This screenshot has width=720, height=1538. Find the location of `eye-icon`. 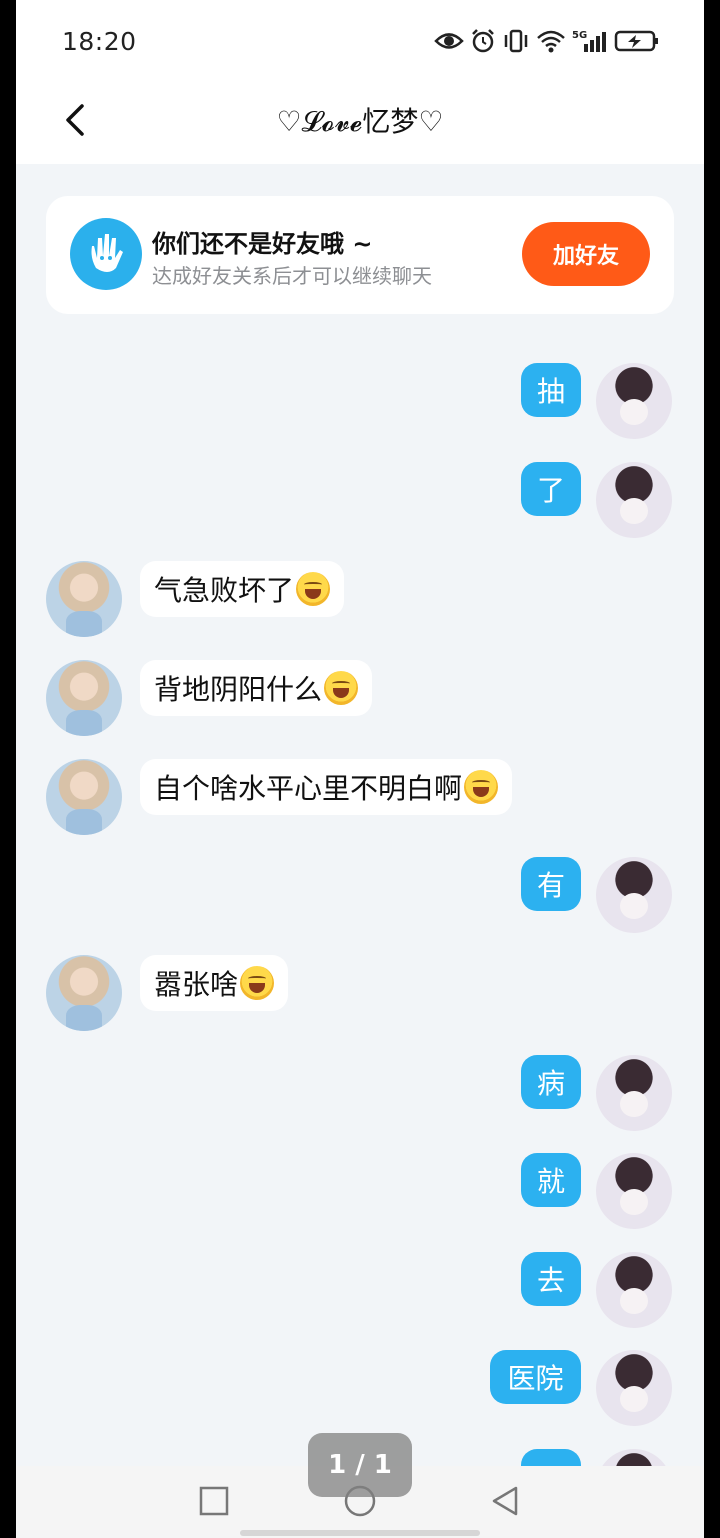

eye-icon is located at coordinates (449, 41).